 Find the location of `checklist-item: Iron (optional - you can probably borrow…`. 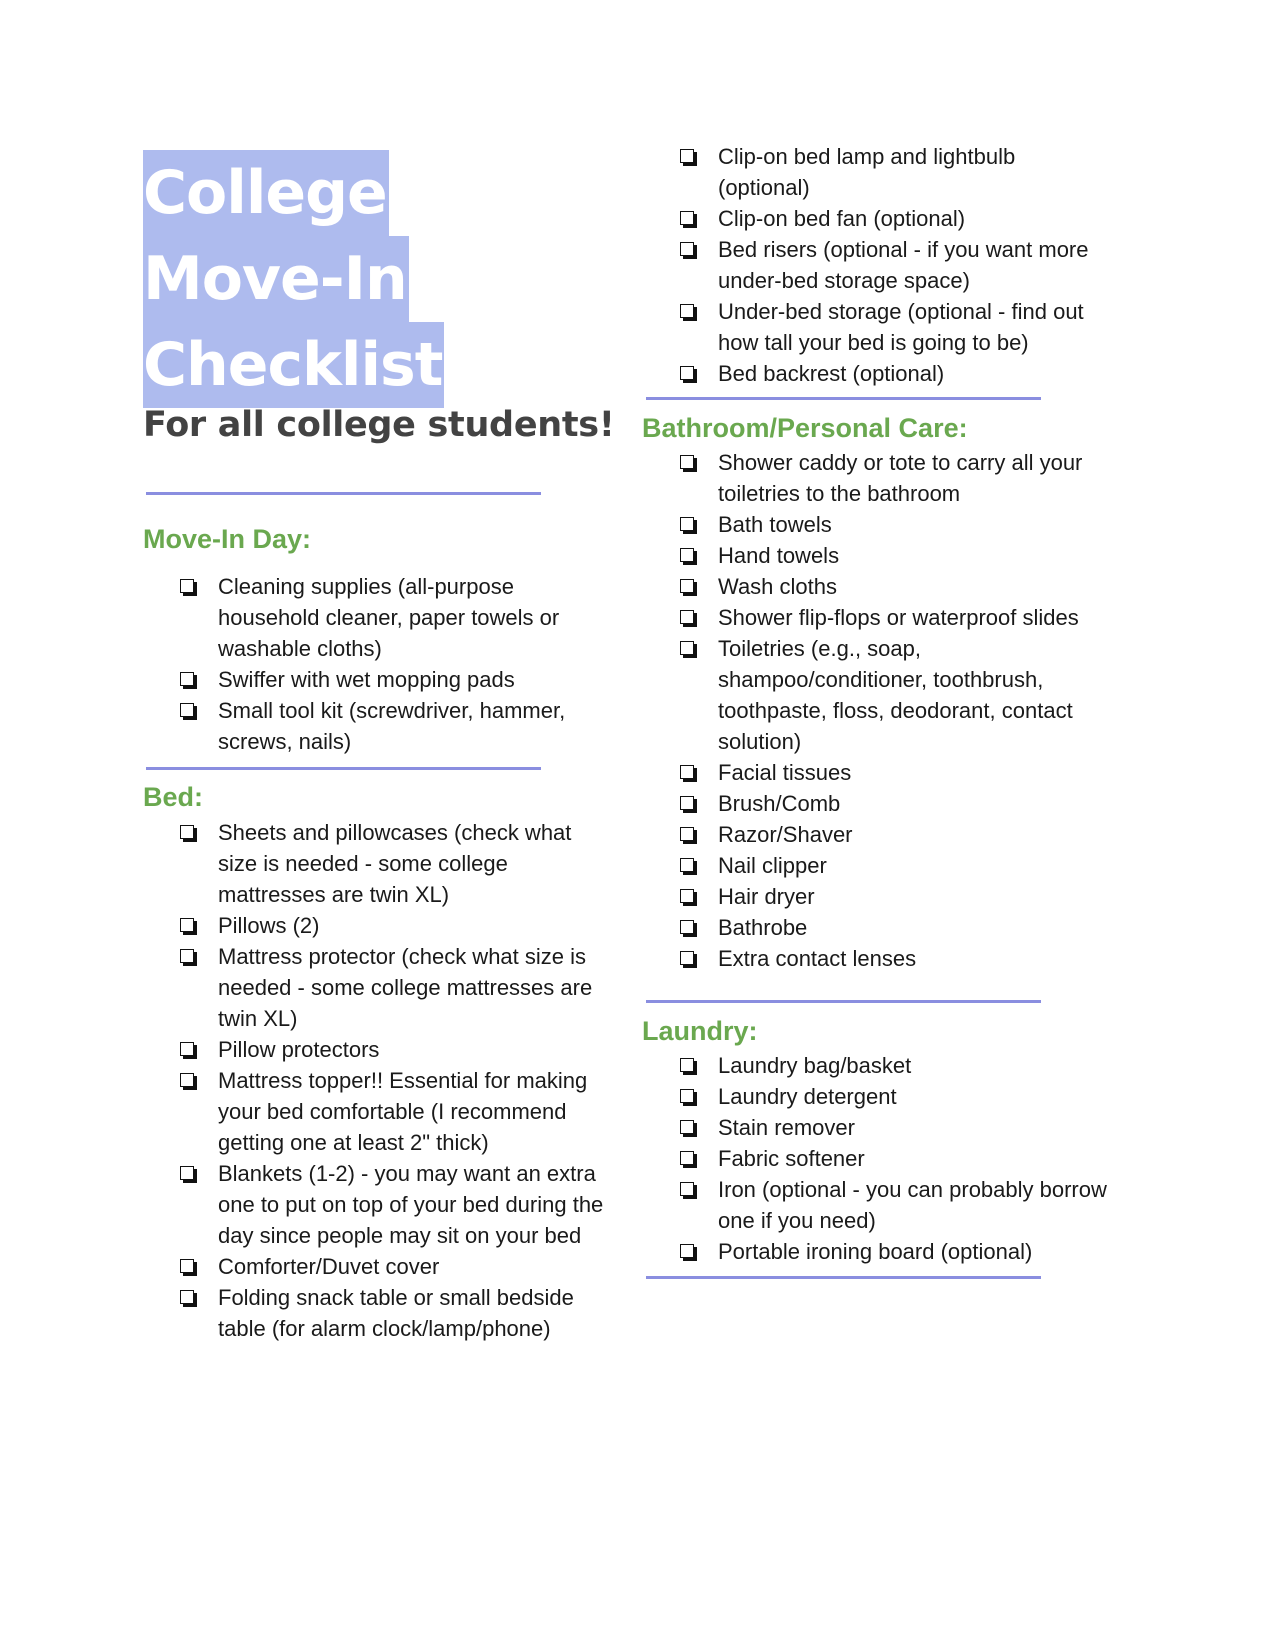

checklist-item: Iron (optional - you can probably borrow… is located at coordinates (895, 1205).